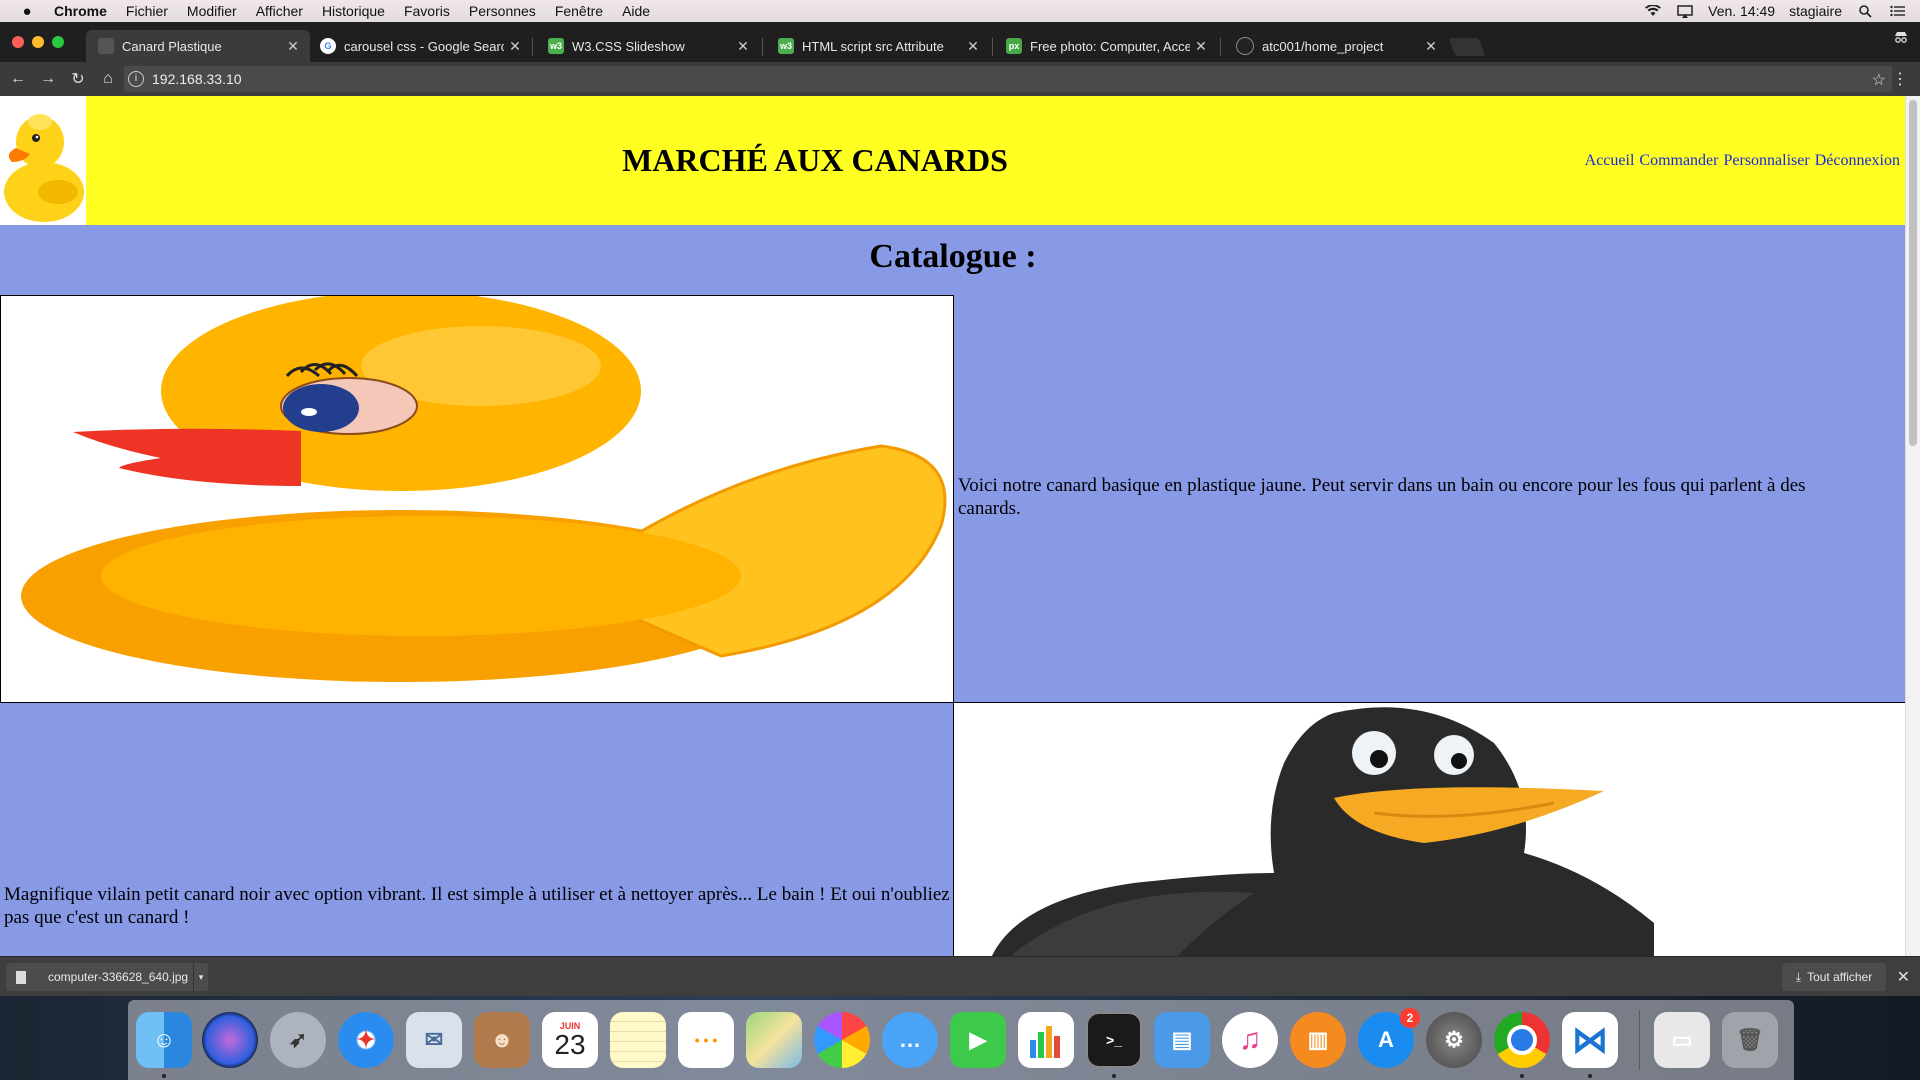 Image resolution: width=1920 pixels, height=1080 pixels. Describe the element at coordinates (1766, 161) in the screenshot. I see `nav-link-personnaliser: Personnaliser` at that location.